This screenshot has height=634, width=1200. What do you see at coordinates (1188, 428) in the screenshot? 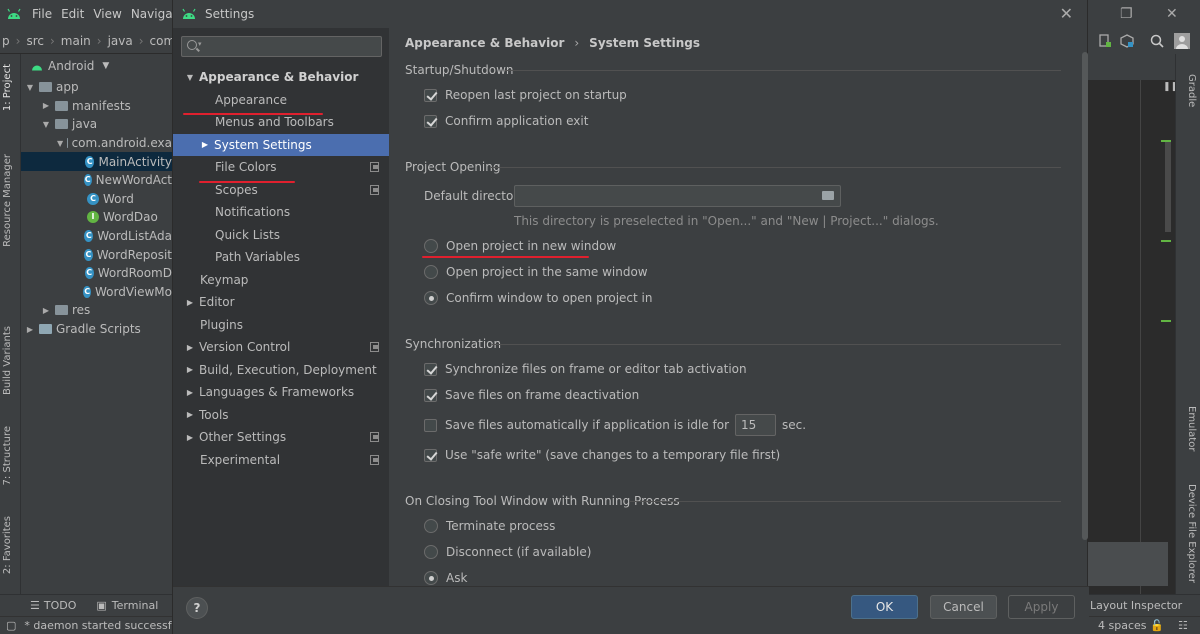
I see `tool-tab-emulator: Emulator` at bounding box center [1188, 428].